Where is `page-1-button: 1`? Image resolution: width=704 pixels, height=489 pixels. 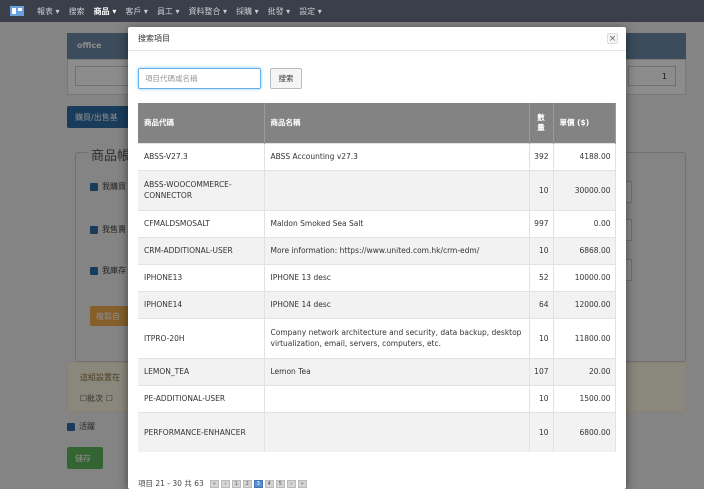
page-1-button: 1 is located at coordinates (236, 483).